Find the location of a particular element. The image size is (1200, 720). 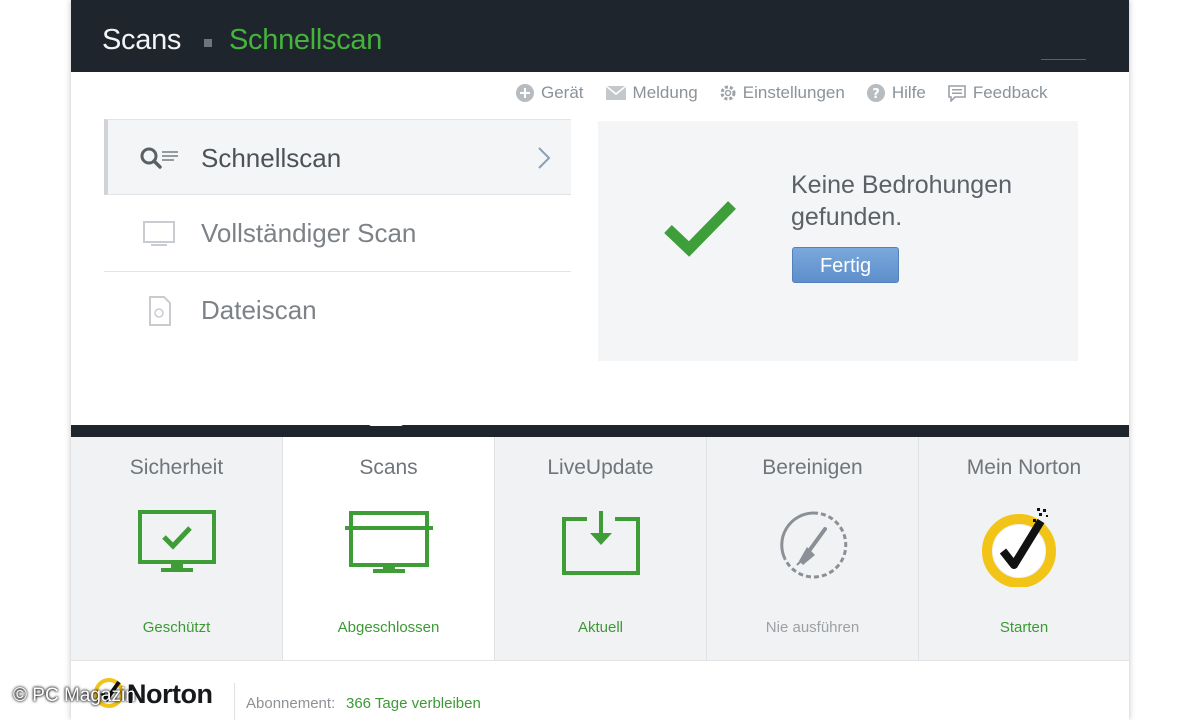

tile-my-norton-status: Starten is located at coordinates (1024, 627).